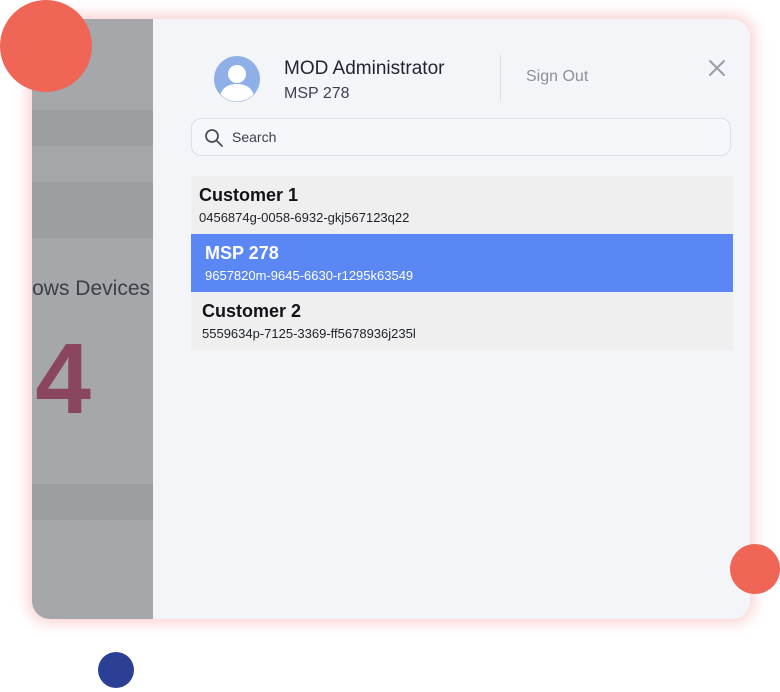 Image resolution: width=780 pixels, height=692 pixels. I want to click on user-avatar-icon, so click(237, 79).